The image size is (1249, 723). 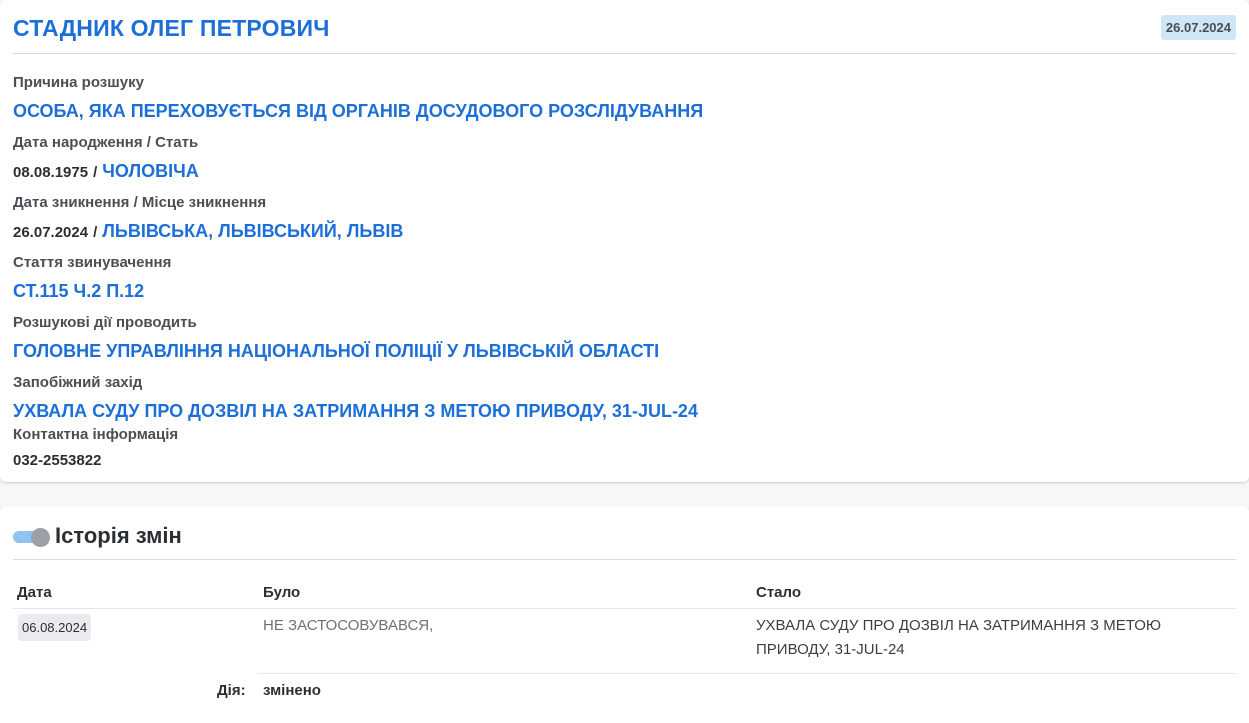 I want to click on disappearance-place: ЛЬВІВСЬКА, ЛЬВІВСЬКИЙ, ЛЬВІВ, so click(x=253, y=231).